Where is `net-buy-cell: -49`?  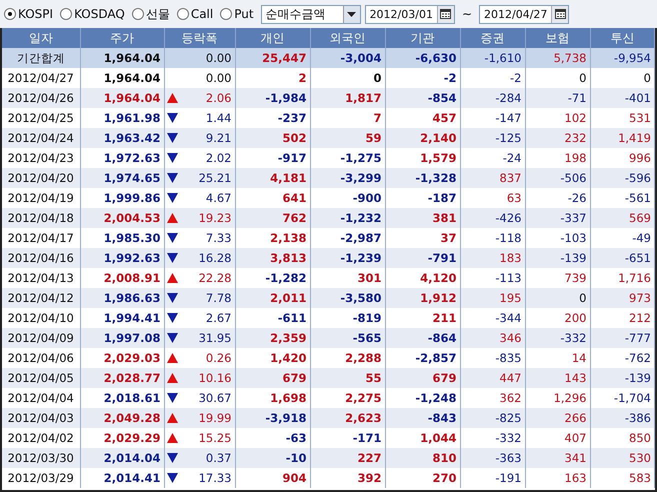 net-buy-cell: -49 is located at coordinates (622, 238).